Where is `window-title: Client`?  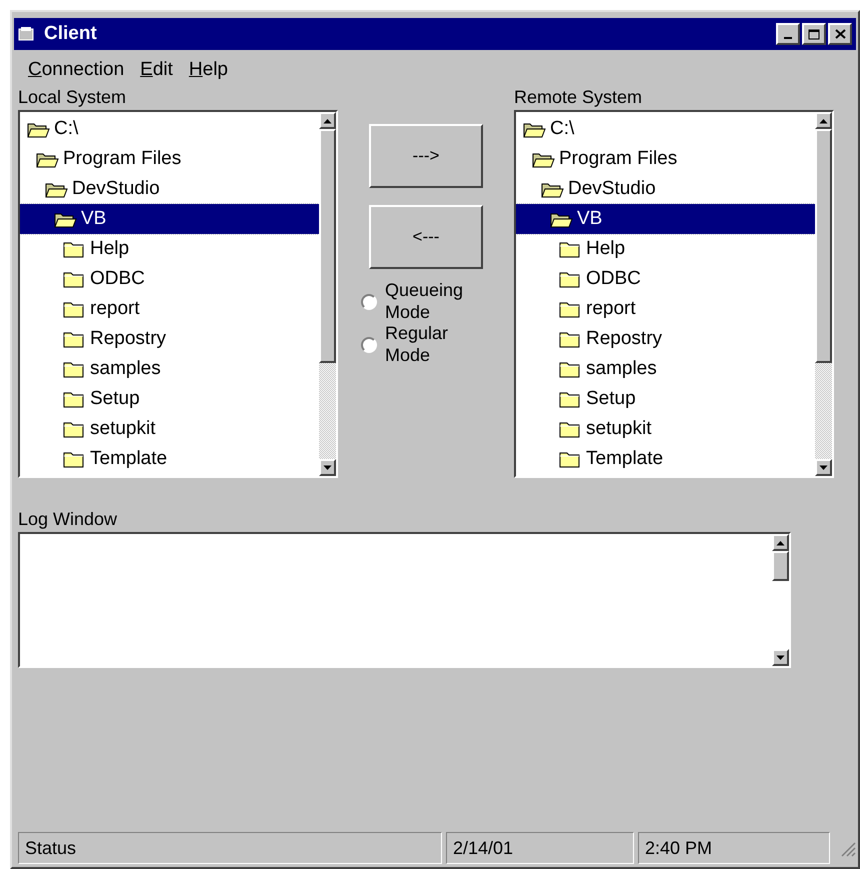 window-title: Client is located at coordinates (71, 34).